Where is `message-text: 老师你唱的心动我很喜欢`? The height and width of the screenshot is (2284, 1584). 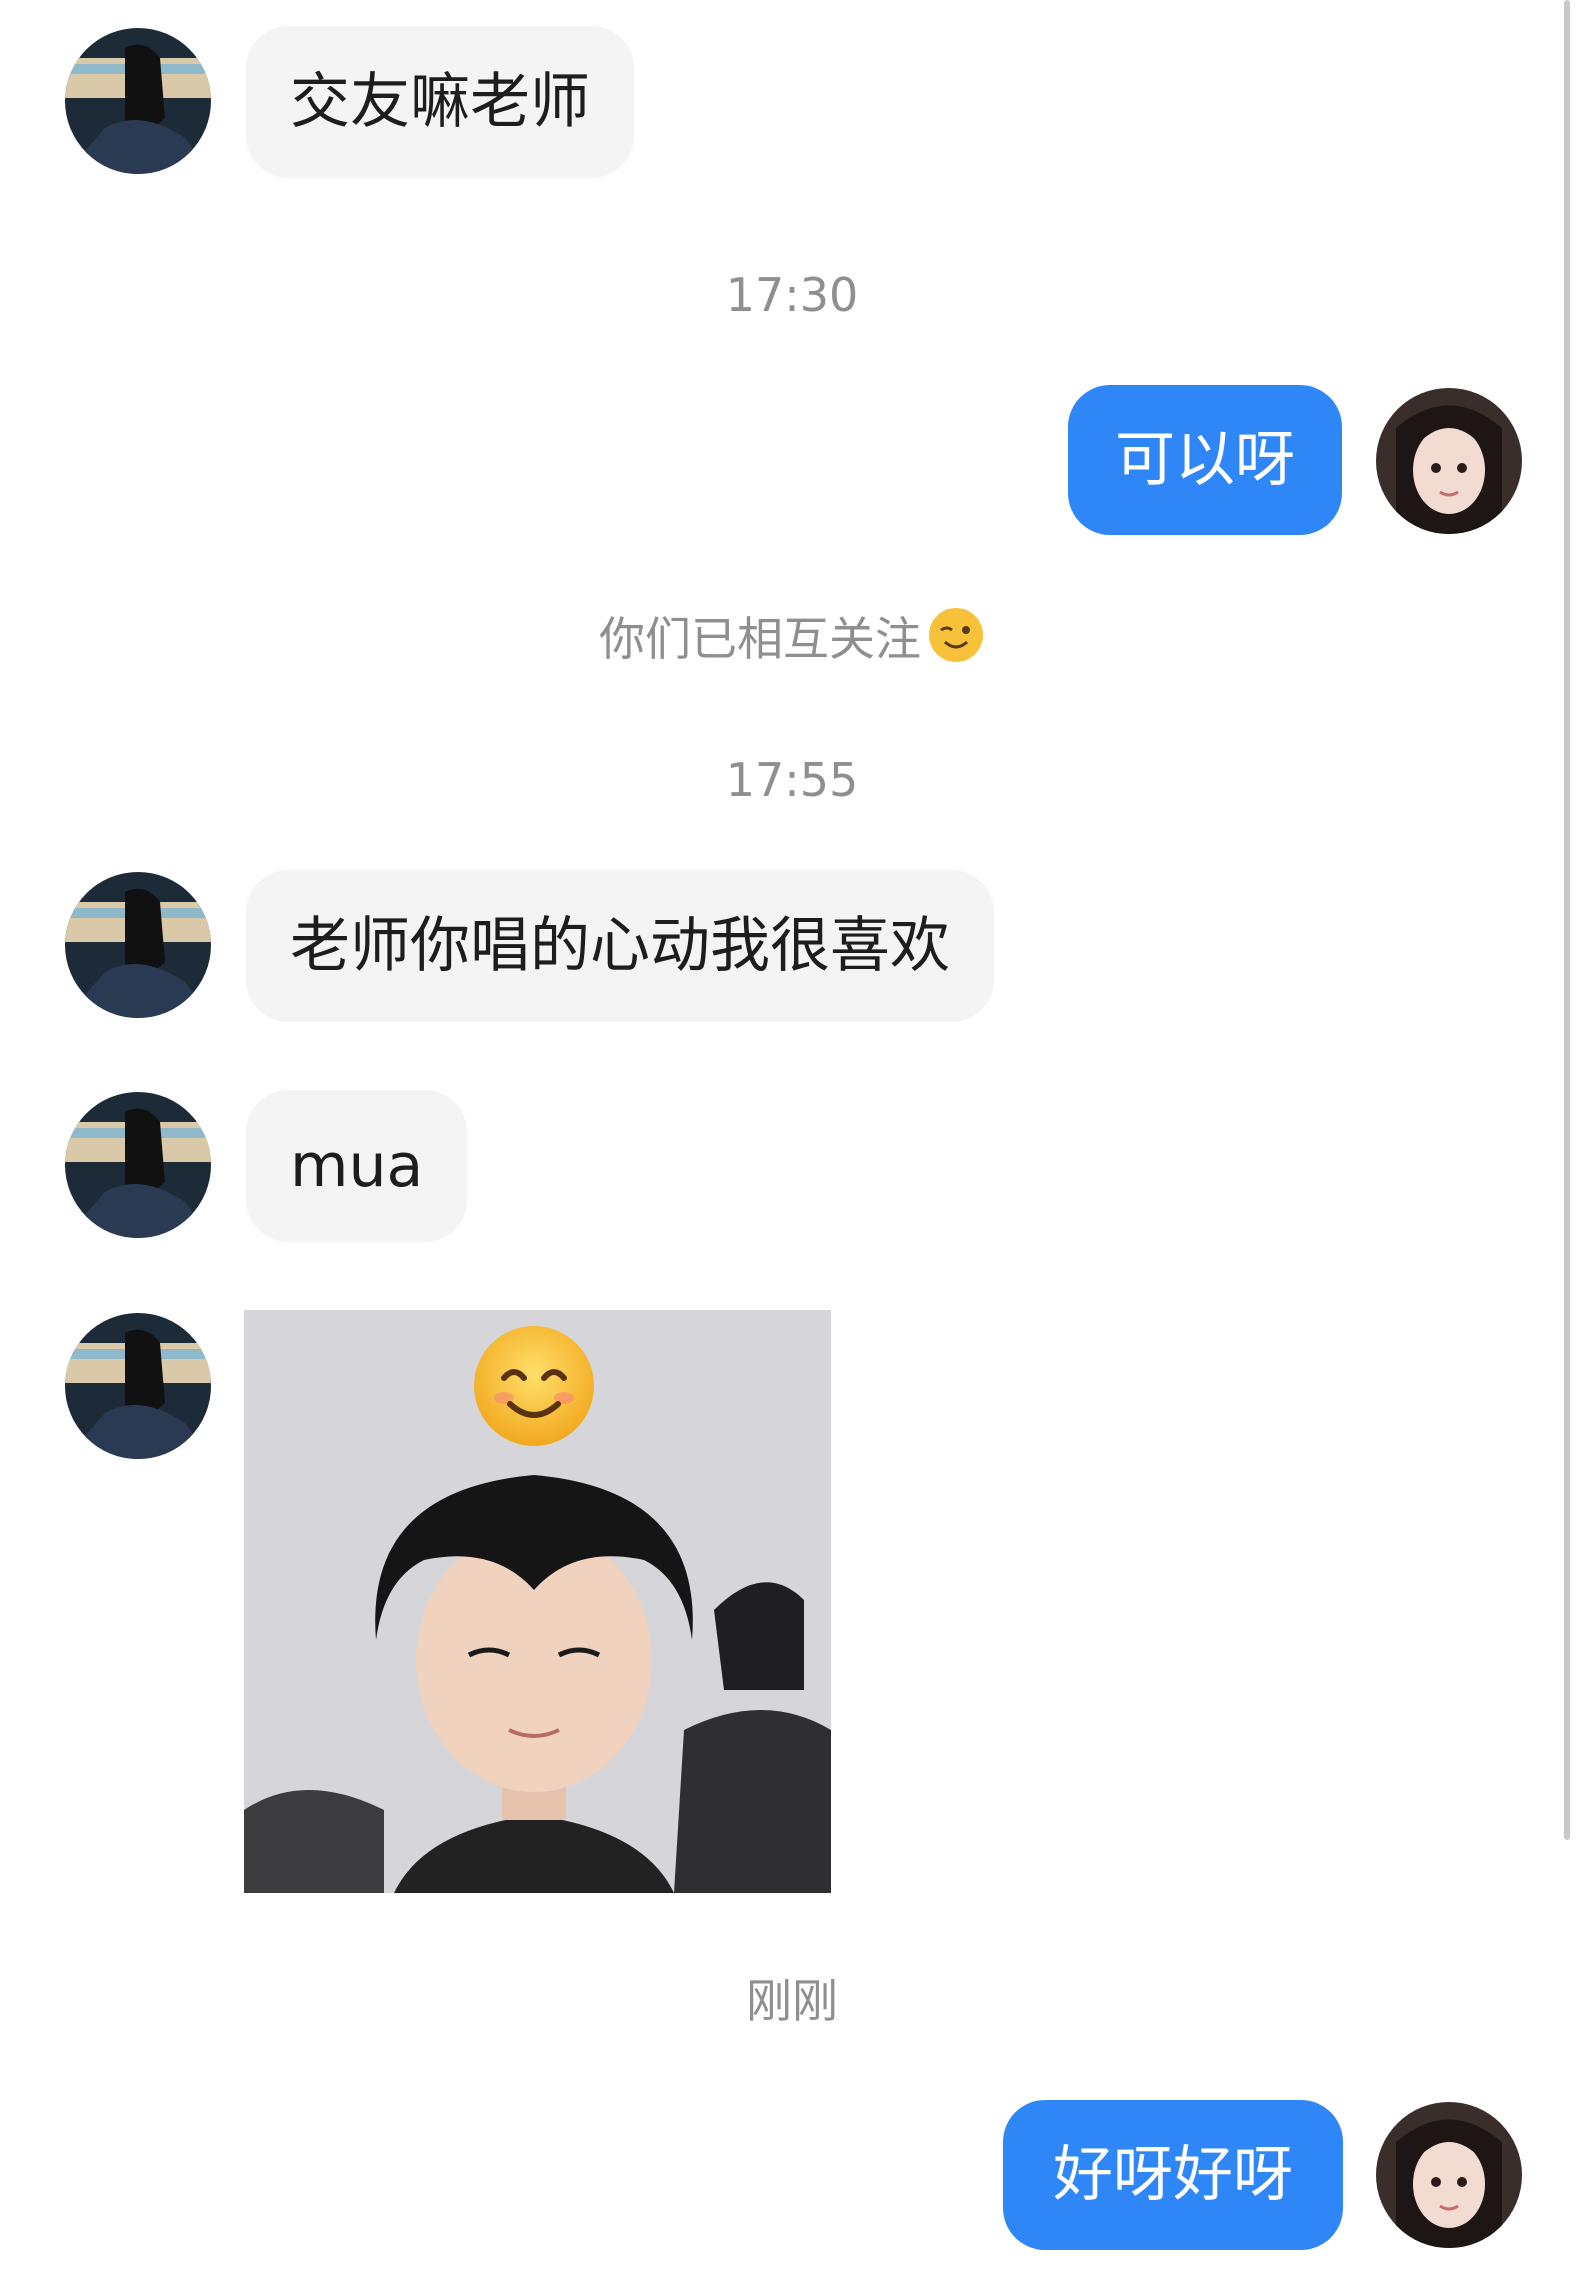
message-text: 老师你唱的心动我很喜欢 is located at coordinates (620, 946).